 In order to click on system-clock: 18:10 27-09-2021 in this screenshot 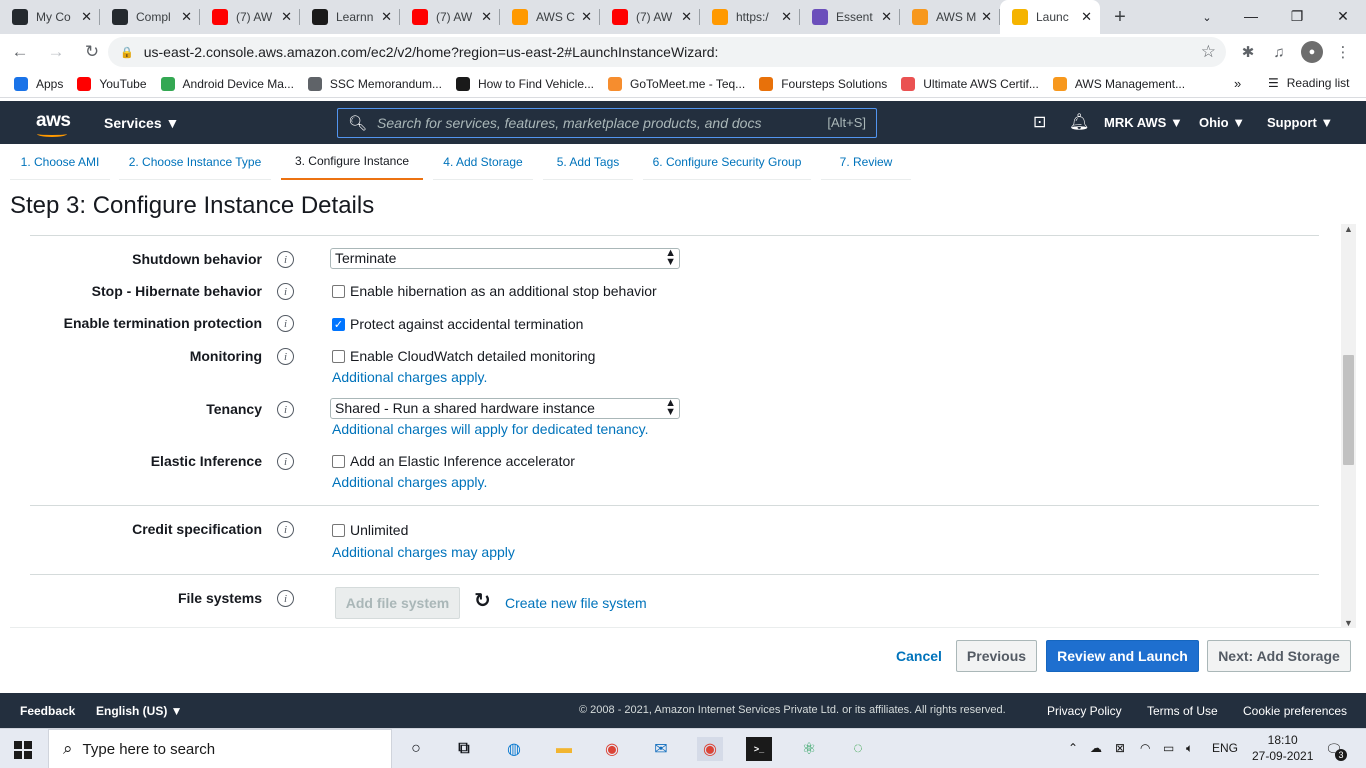, I will do `click(1282, 748)`.